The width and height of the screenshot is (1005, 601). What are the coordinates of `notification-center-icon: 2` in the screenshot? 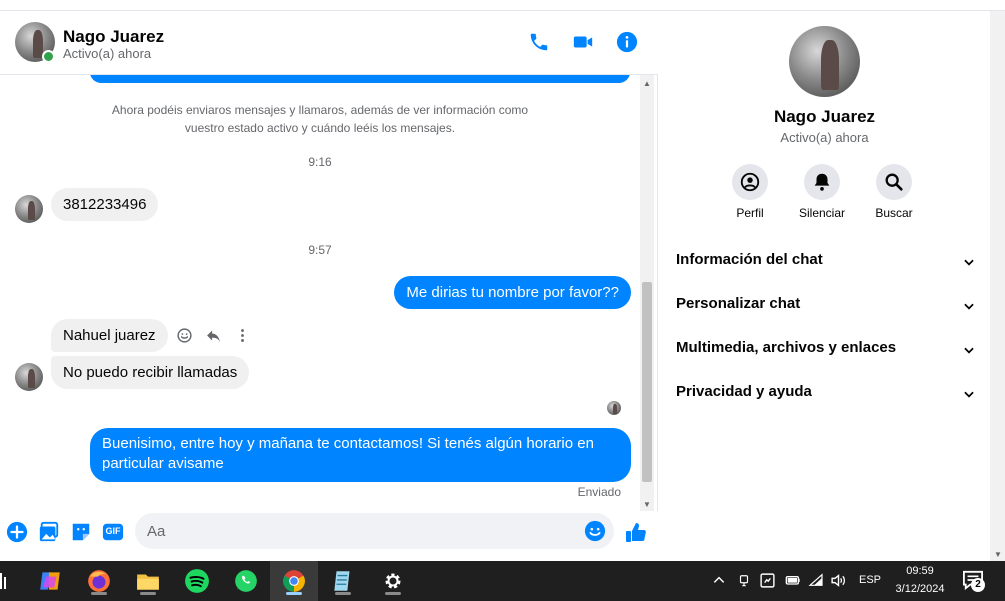 It's located at (974, 581).